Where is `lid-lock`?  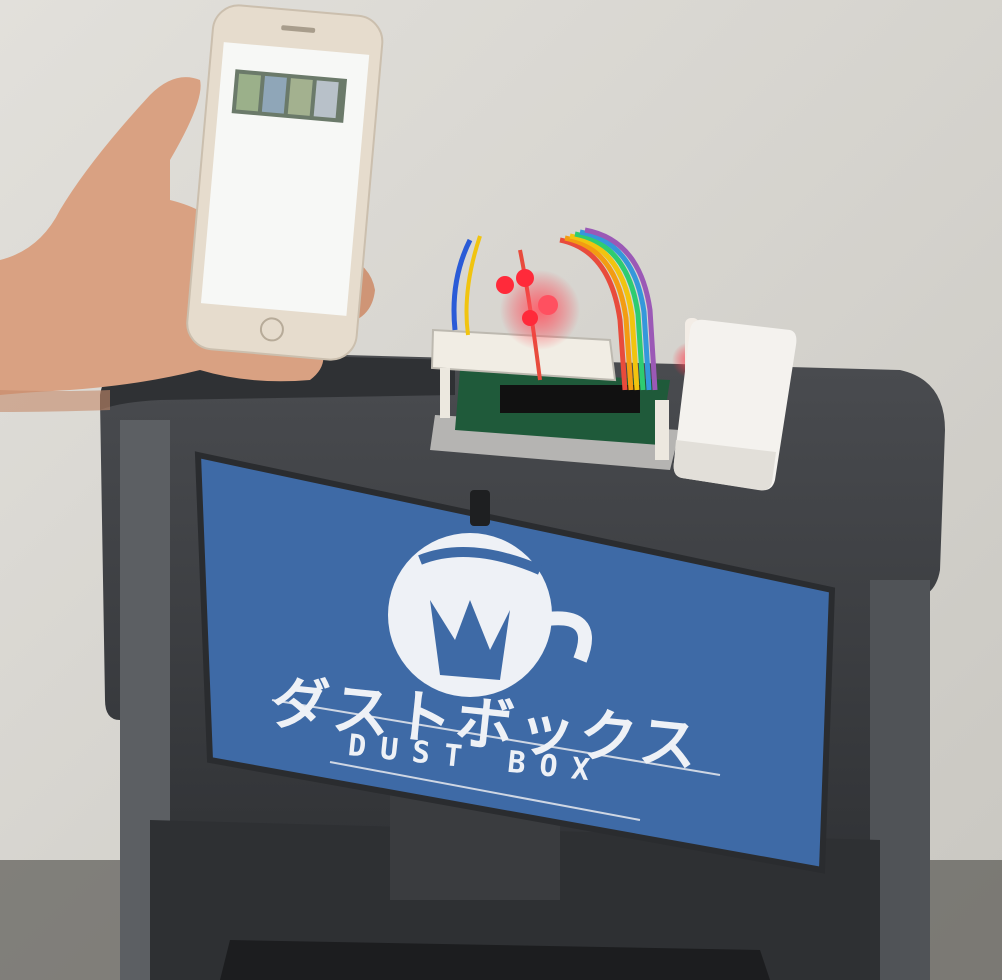
lid-lock is located at coordinates (480, 508).